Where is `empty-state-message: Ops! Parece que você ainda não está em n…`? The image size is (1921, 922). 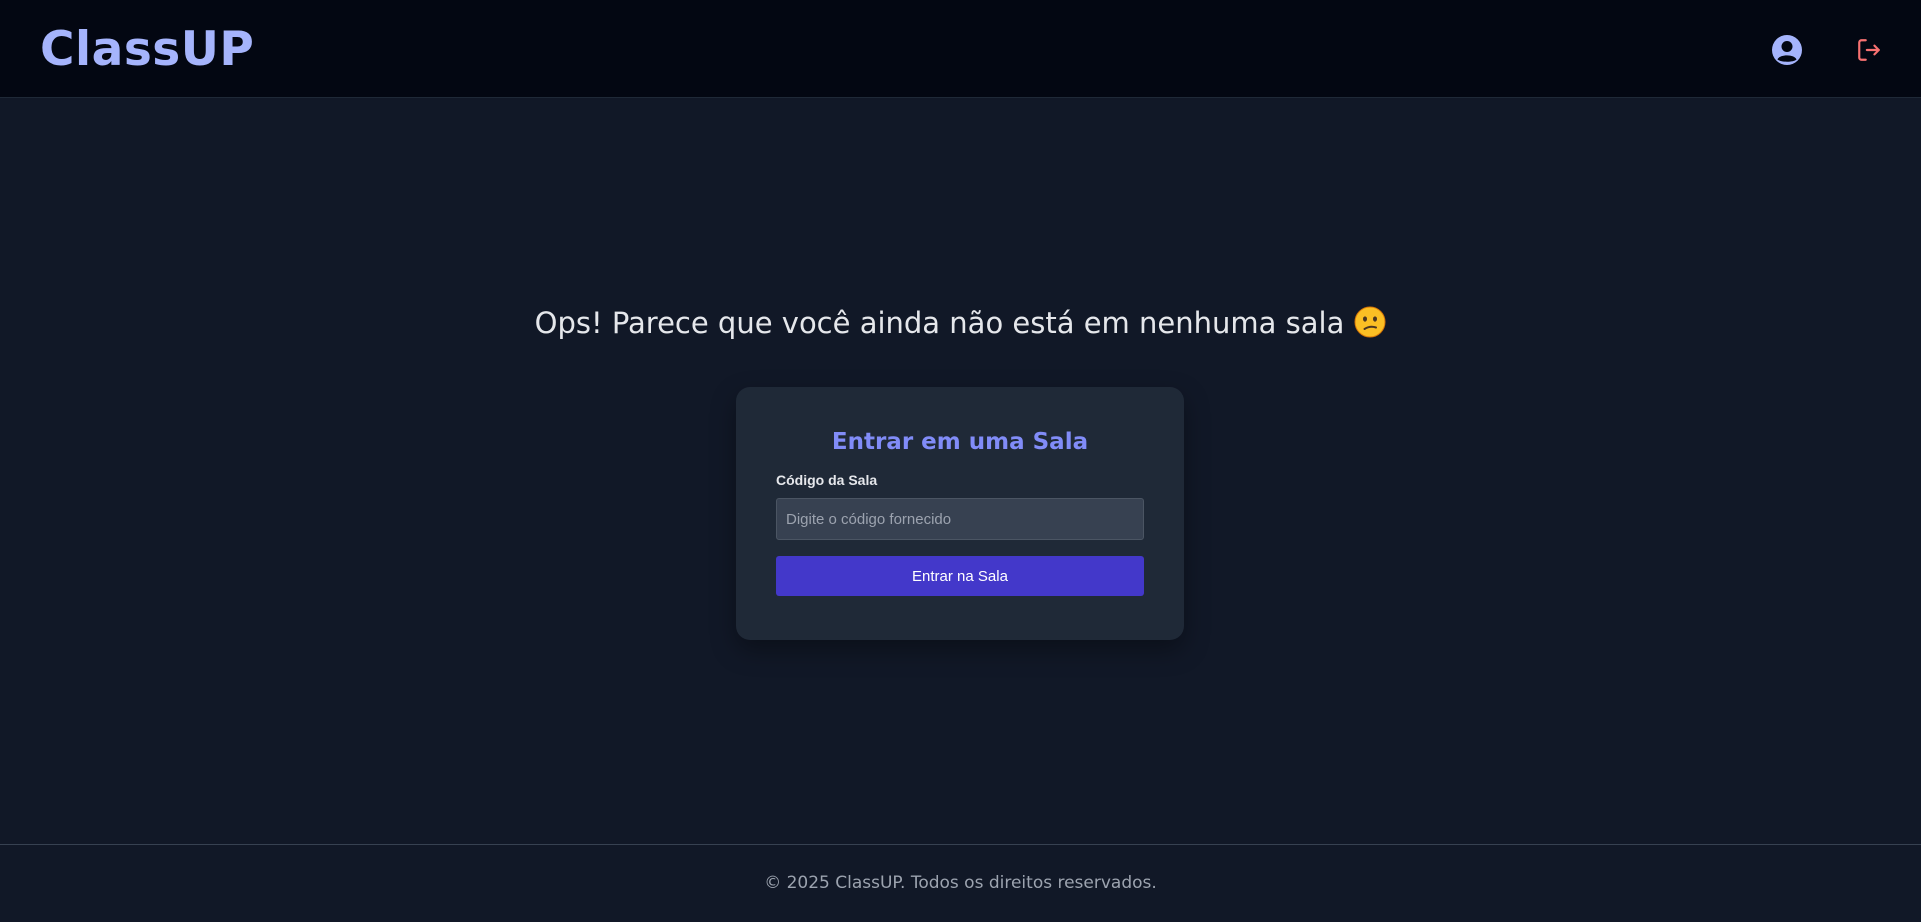 empty-state-message: Ops! Parece que você ainda não está em n… is located at coordinates (960, 325).